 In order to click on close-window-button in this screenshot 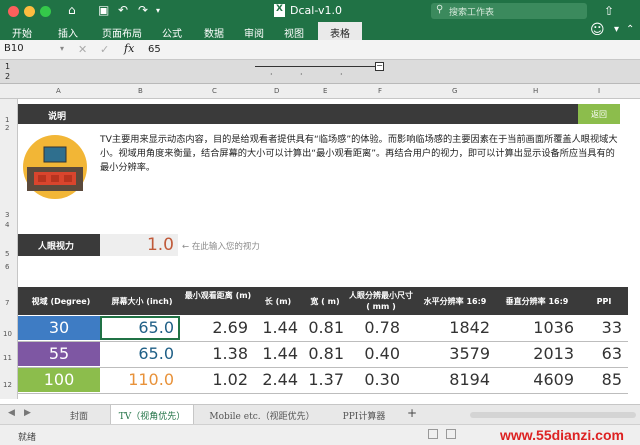, I will do `click(13, 11)`.